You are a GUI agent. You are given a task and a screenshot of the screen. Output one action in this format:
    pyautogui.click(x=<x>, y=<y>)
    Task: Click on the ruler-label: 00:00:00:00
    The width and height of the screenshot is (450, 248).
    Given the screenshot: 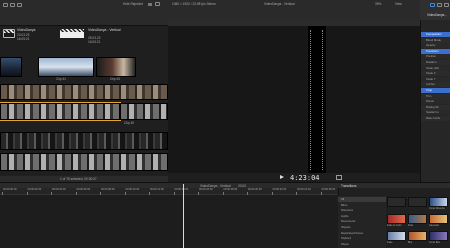 What is the action you would take?
    pyautogui.click(x=10, y=189)
    